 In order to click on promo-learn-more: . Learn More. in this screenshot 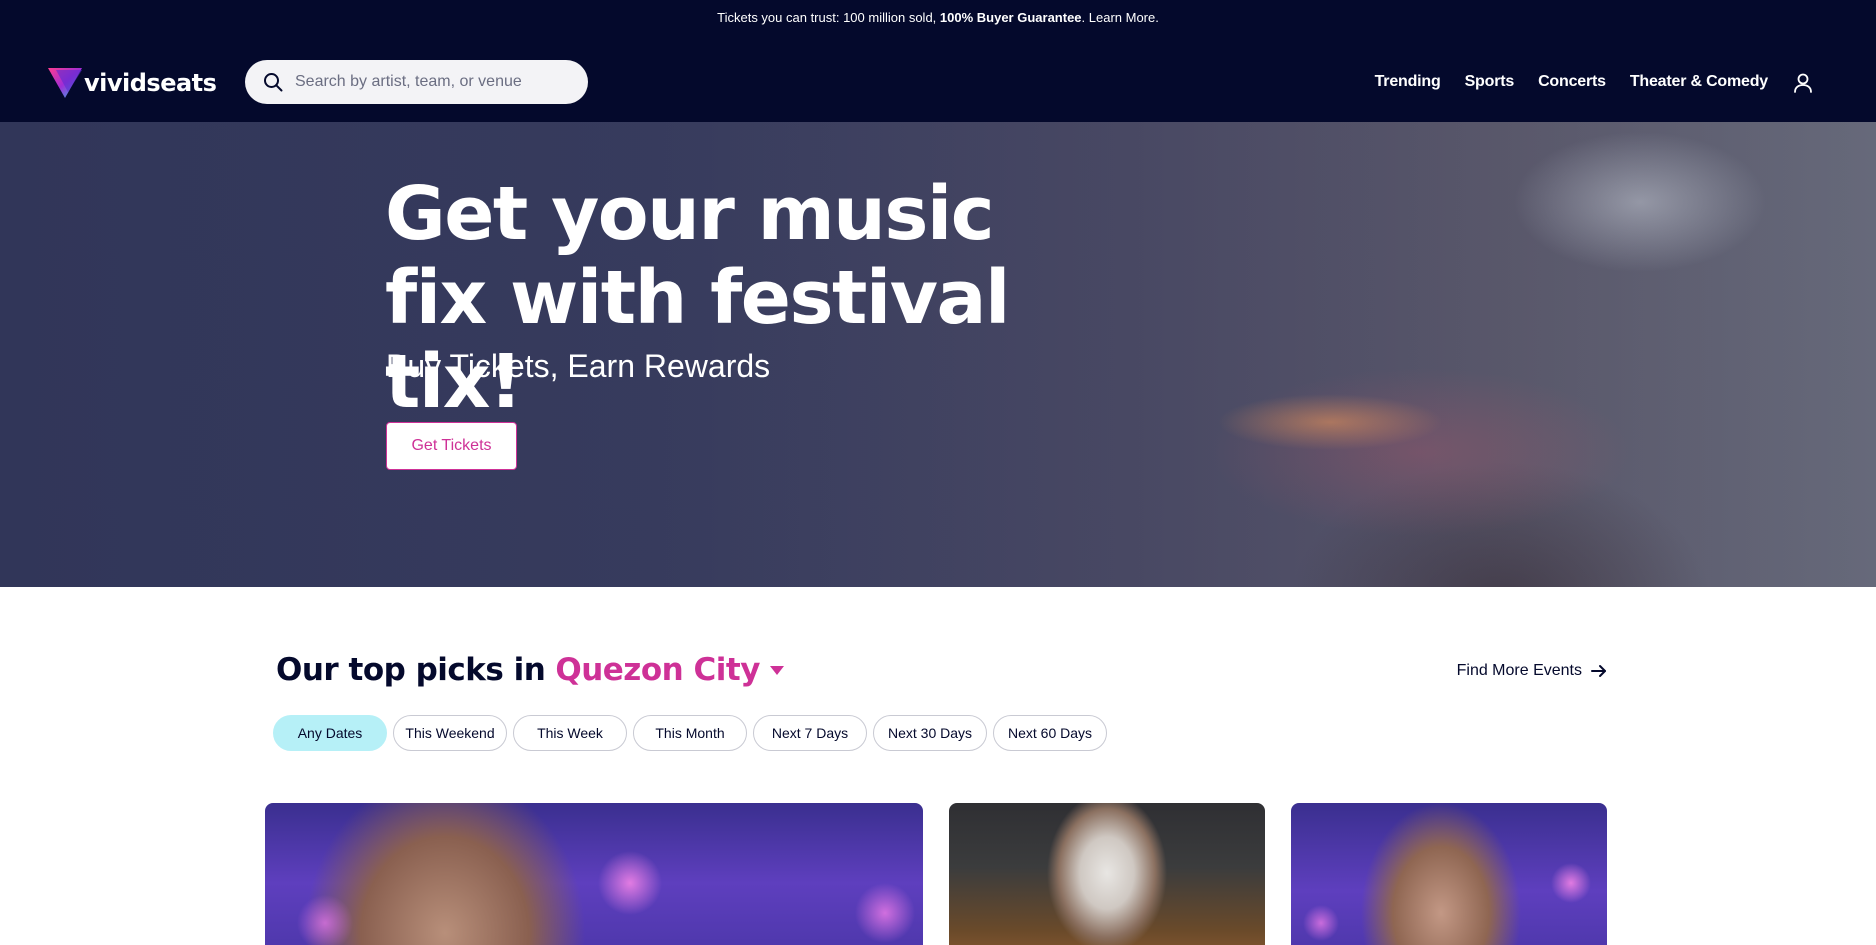, I will do `click(1120, 17)`.